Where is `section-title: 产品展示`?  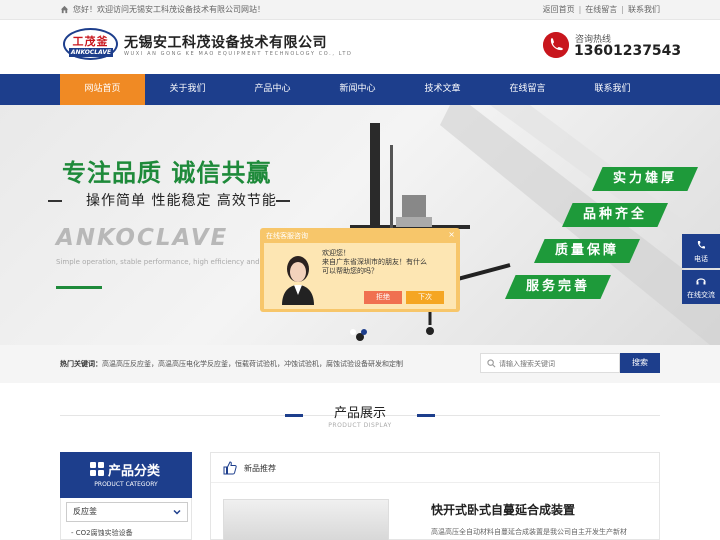 section-title: 产品展示 is located at coordinates (359, 413).